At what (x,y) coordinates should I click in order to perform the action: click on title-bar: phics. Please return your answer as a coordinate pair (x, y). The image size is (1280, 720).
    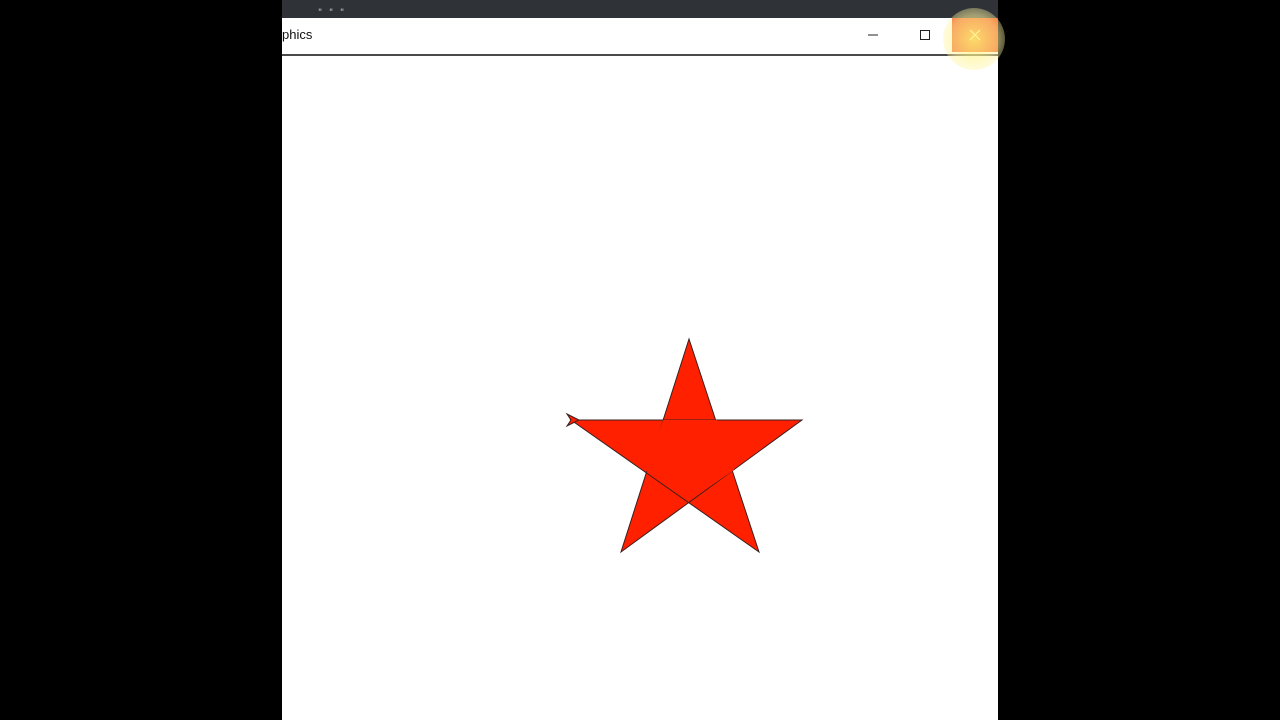
    Looking at the image, I should click on (640, 37).